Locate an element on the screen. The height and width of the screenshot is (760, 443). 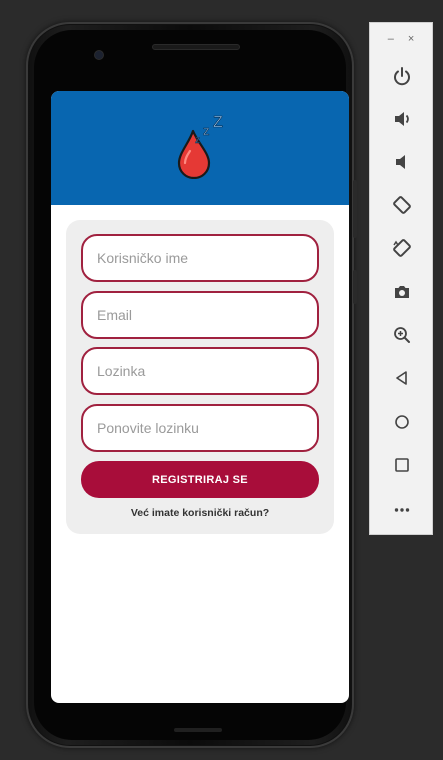
rotate-left-icon is located at coordinates (402, 205).